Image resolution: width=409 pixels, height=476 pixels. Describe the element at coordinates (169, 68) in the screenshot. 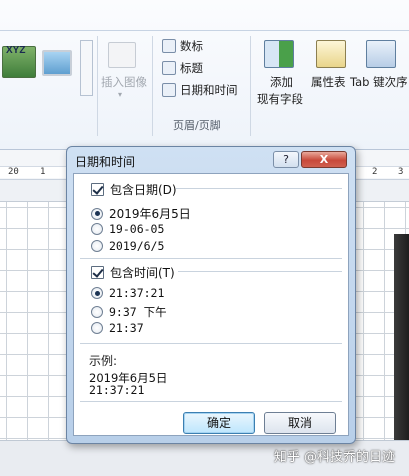

I see `title-icon` at that location.